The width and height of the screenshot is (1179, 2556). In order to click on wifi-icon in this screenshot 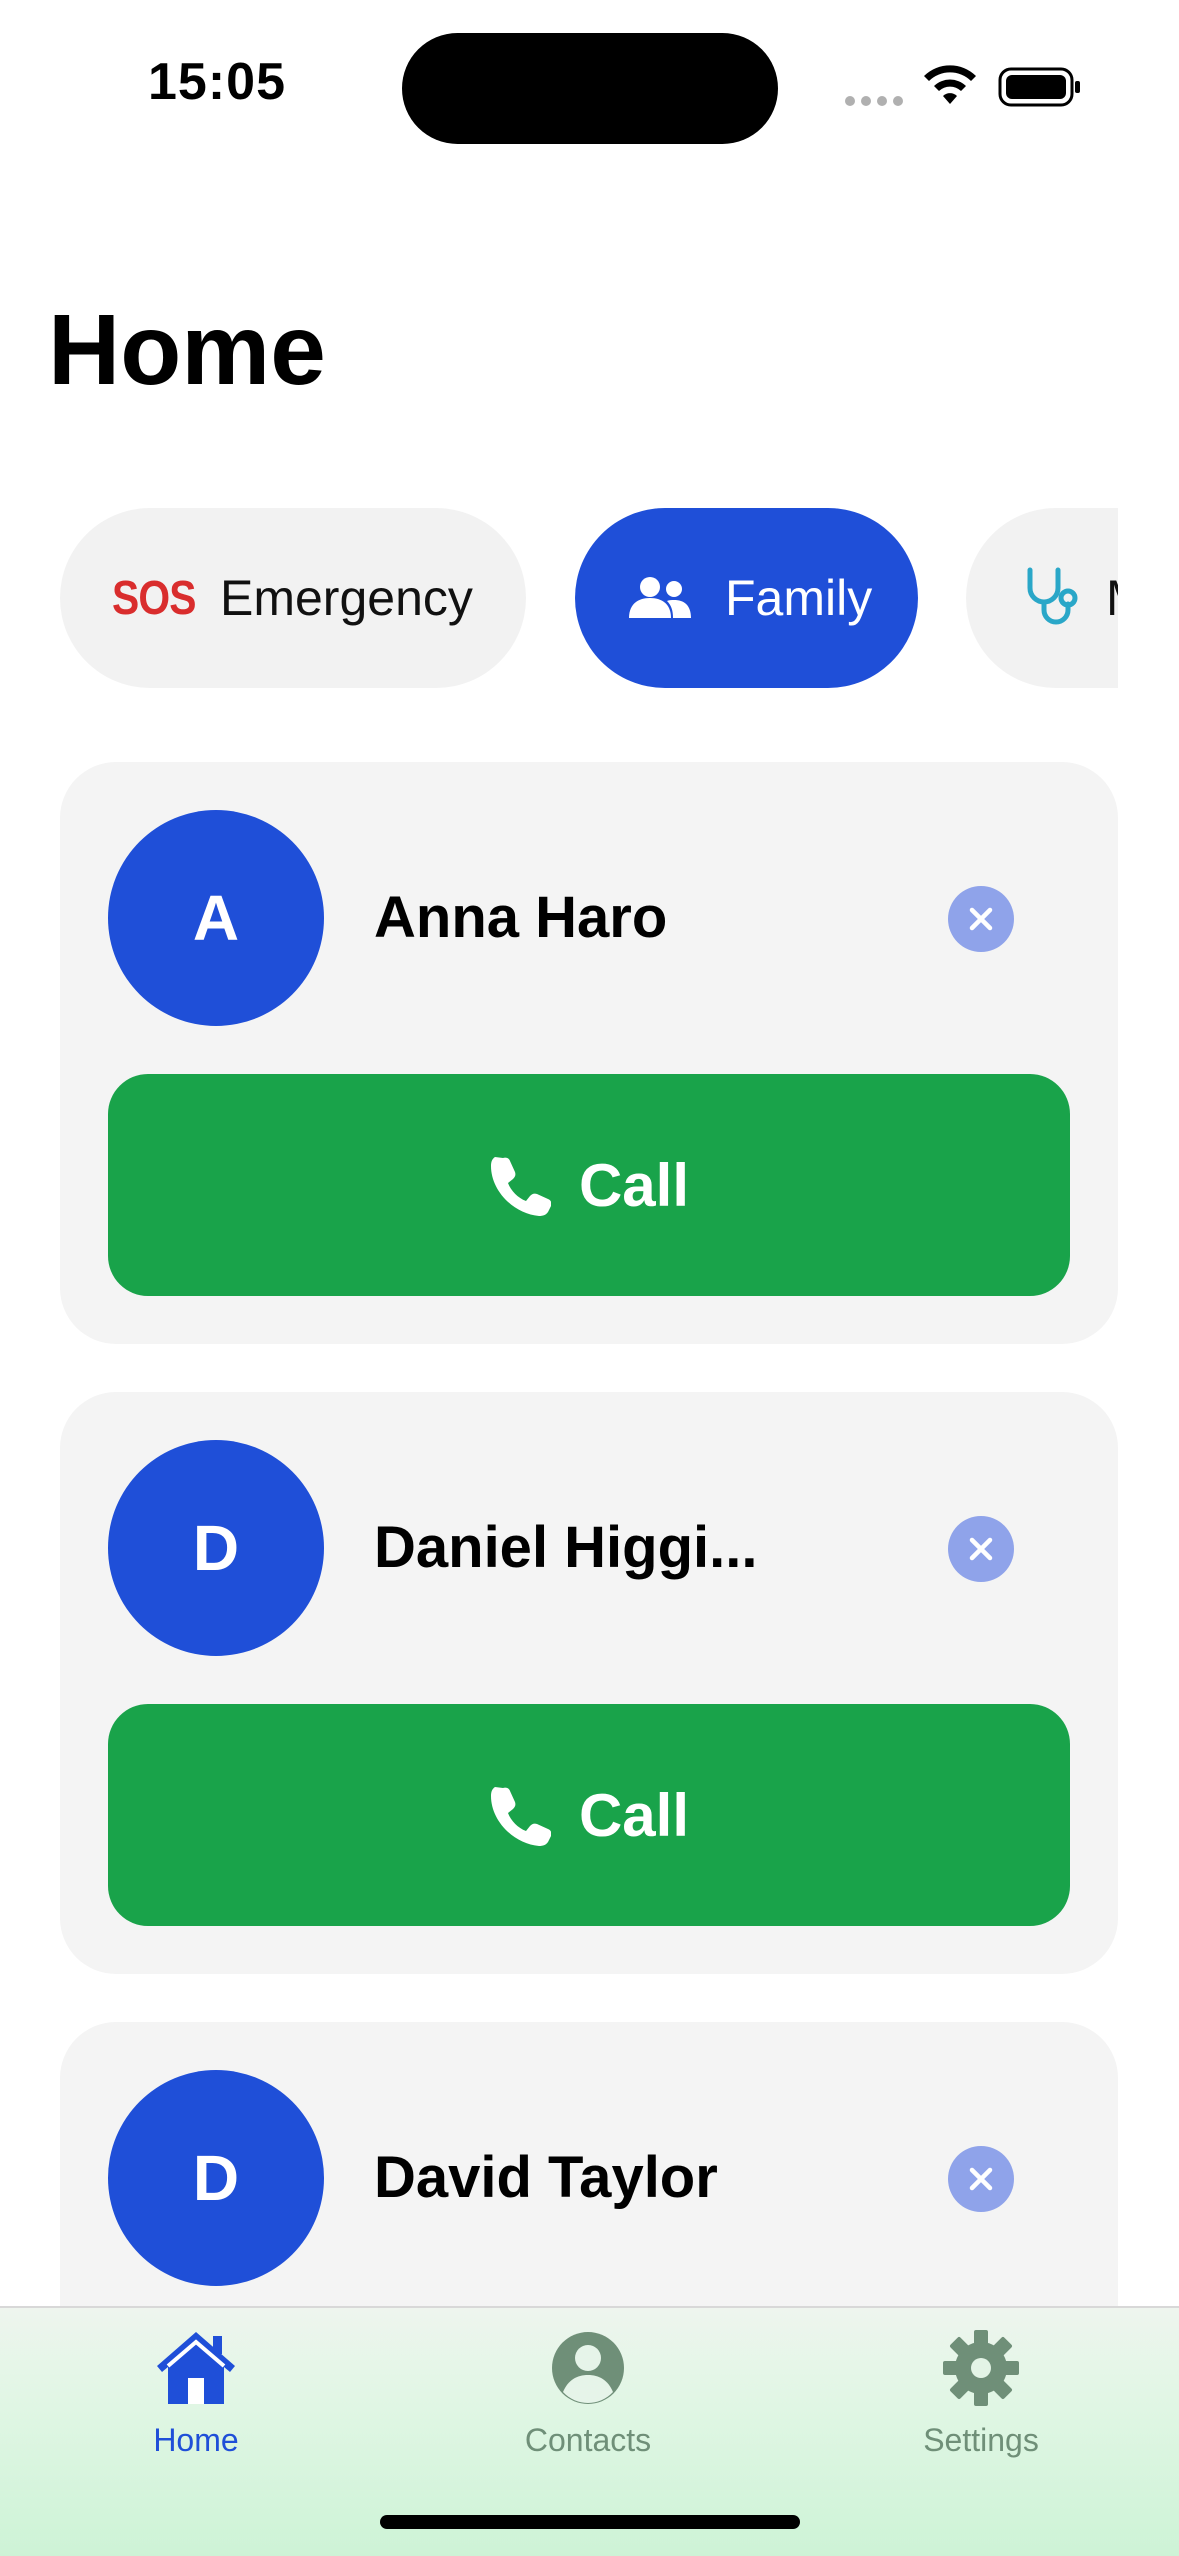, I will do `click(950, 84)`.